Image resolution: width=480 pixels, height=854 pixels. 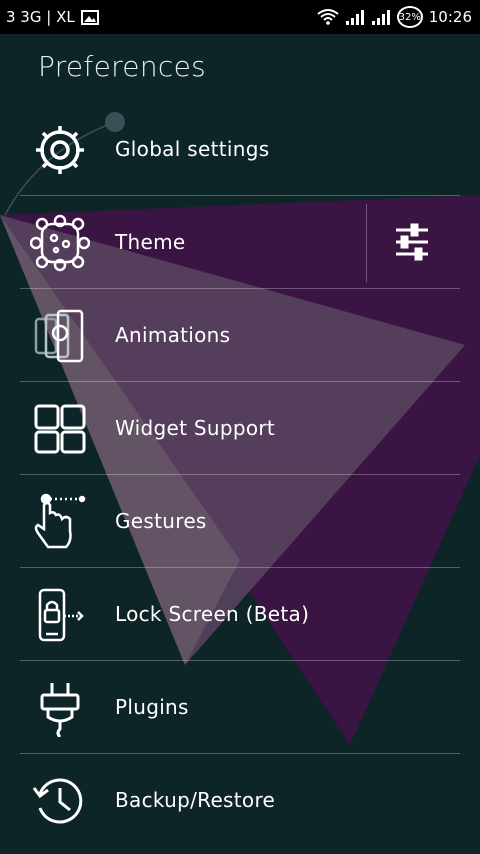 What do you see at coordinates (328, 17) in the screenshot?
I see `wifi-icon` at bounding box center [328, 17].